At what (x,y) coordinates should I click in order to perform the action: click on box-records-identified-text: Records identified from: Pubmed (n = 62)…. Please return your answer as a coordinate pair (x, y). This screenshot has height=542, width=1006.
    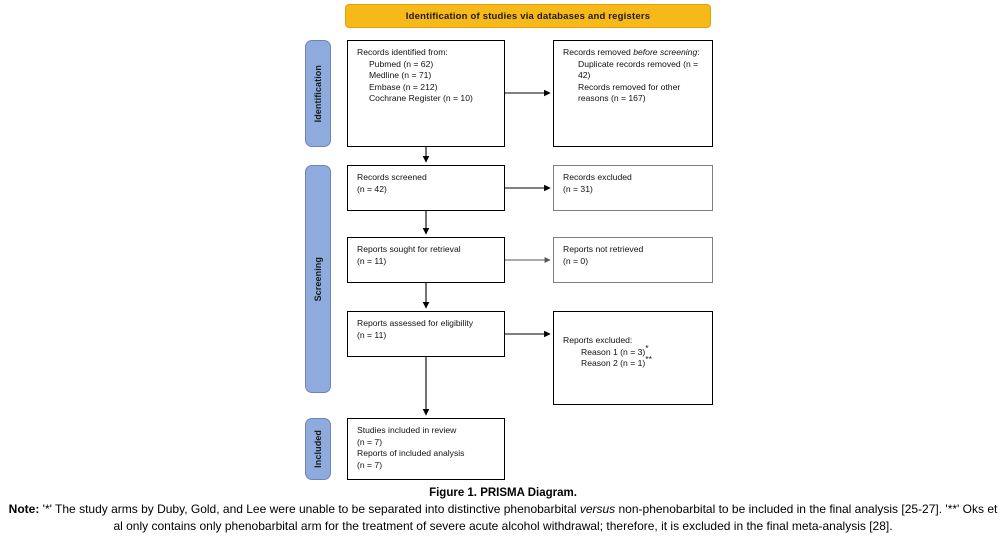
    Looking at the image, I should click on (415, 75).